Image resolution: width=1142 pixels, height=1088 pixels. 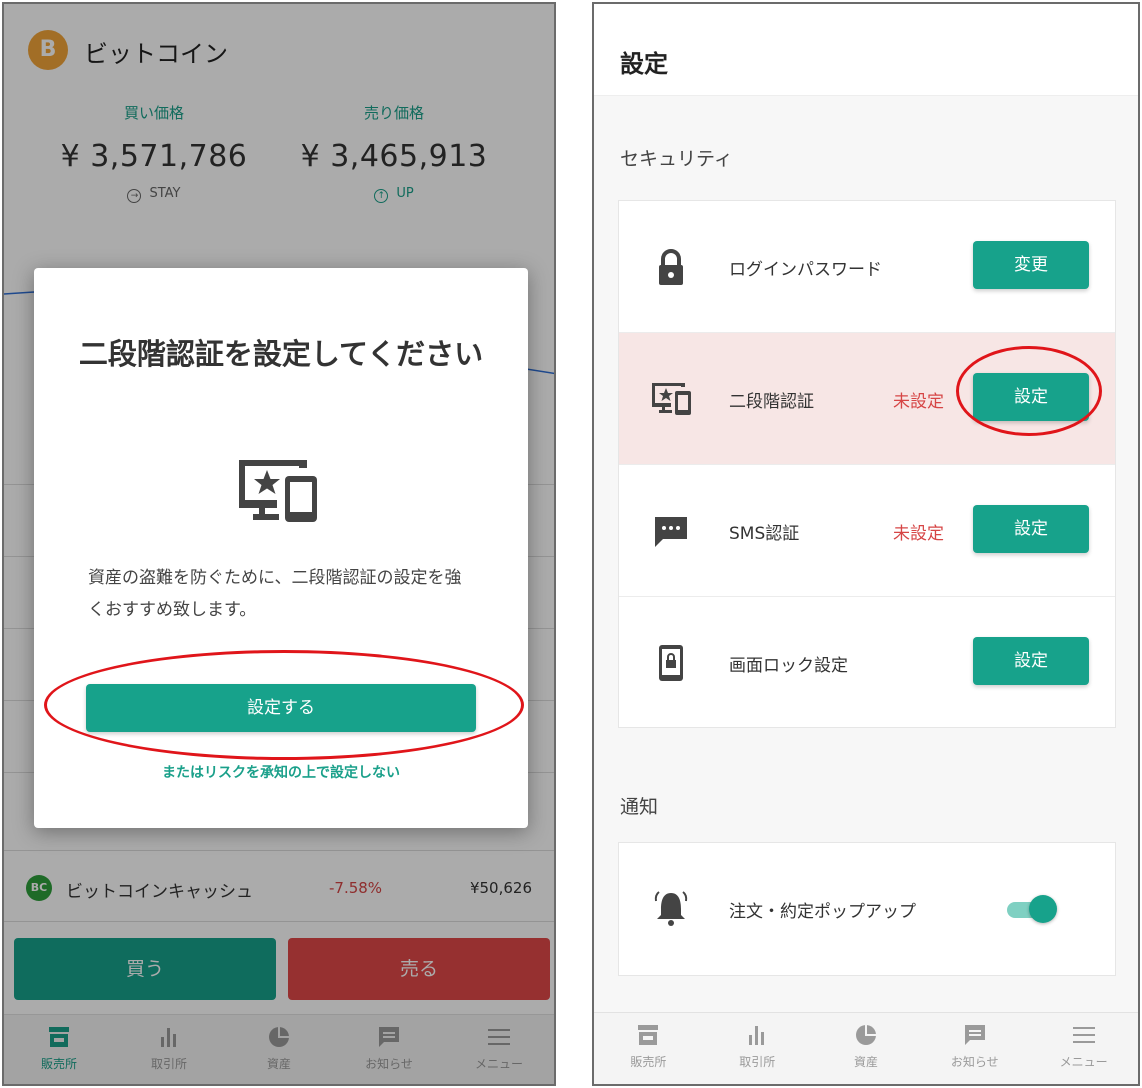 I want to click on section-title-security: セキュリティ, so click(x=676, y=159).